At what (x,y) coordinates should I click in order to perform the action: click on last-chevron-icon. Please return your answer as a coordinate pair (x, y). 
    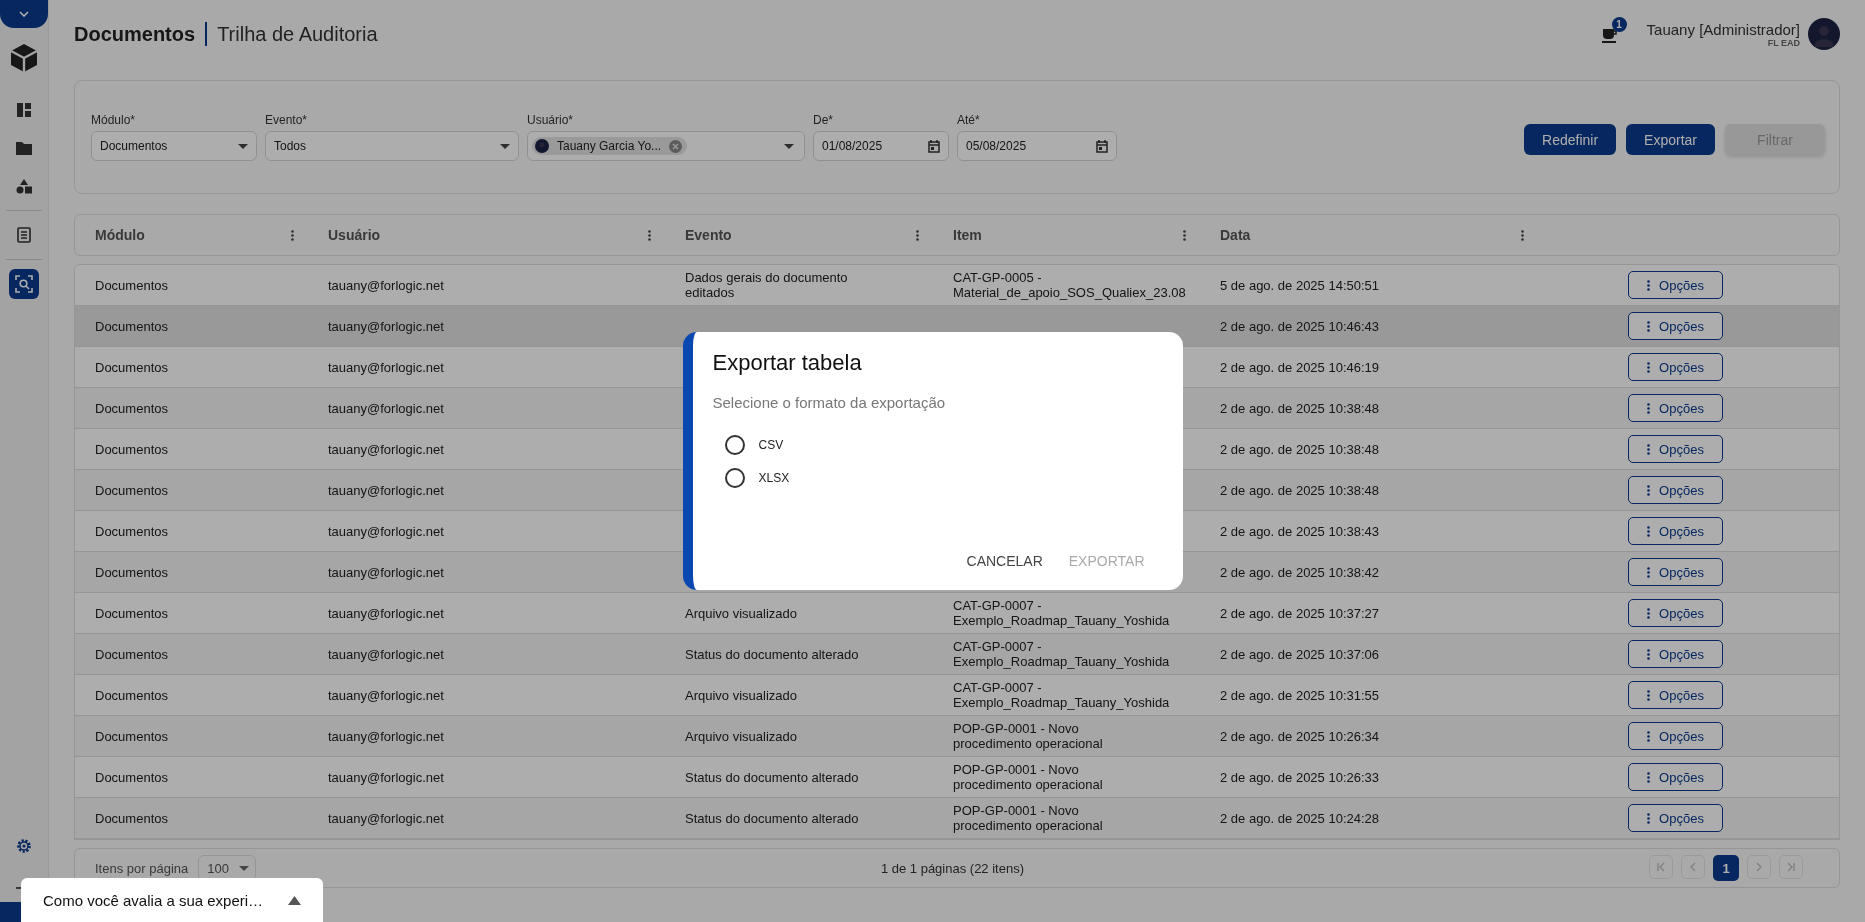
    Looking at the image, I should click on (1791, 867).